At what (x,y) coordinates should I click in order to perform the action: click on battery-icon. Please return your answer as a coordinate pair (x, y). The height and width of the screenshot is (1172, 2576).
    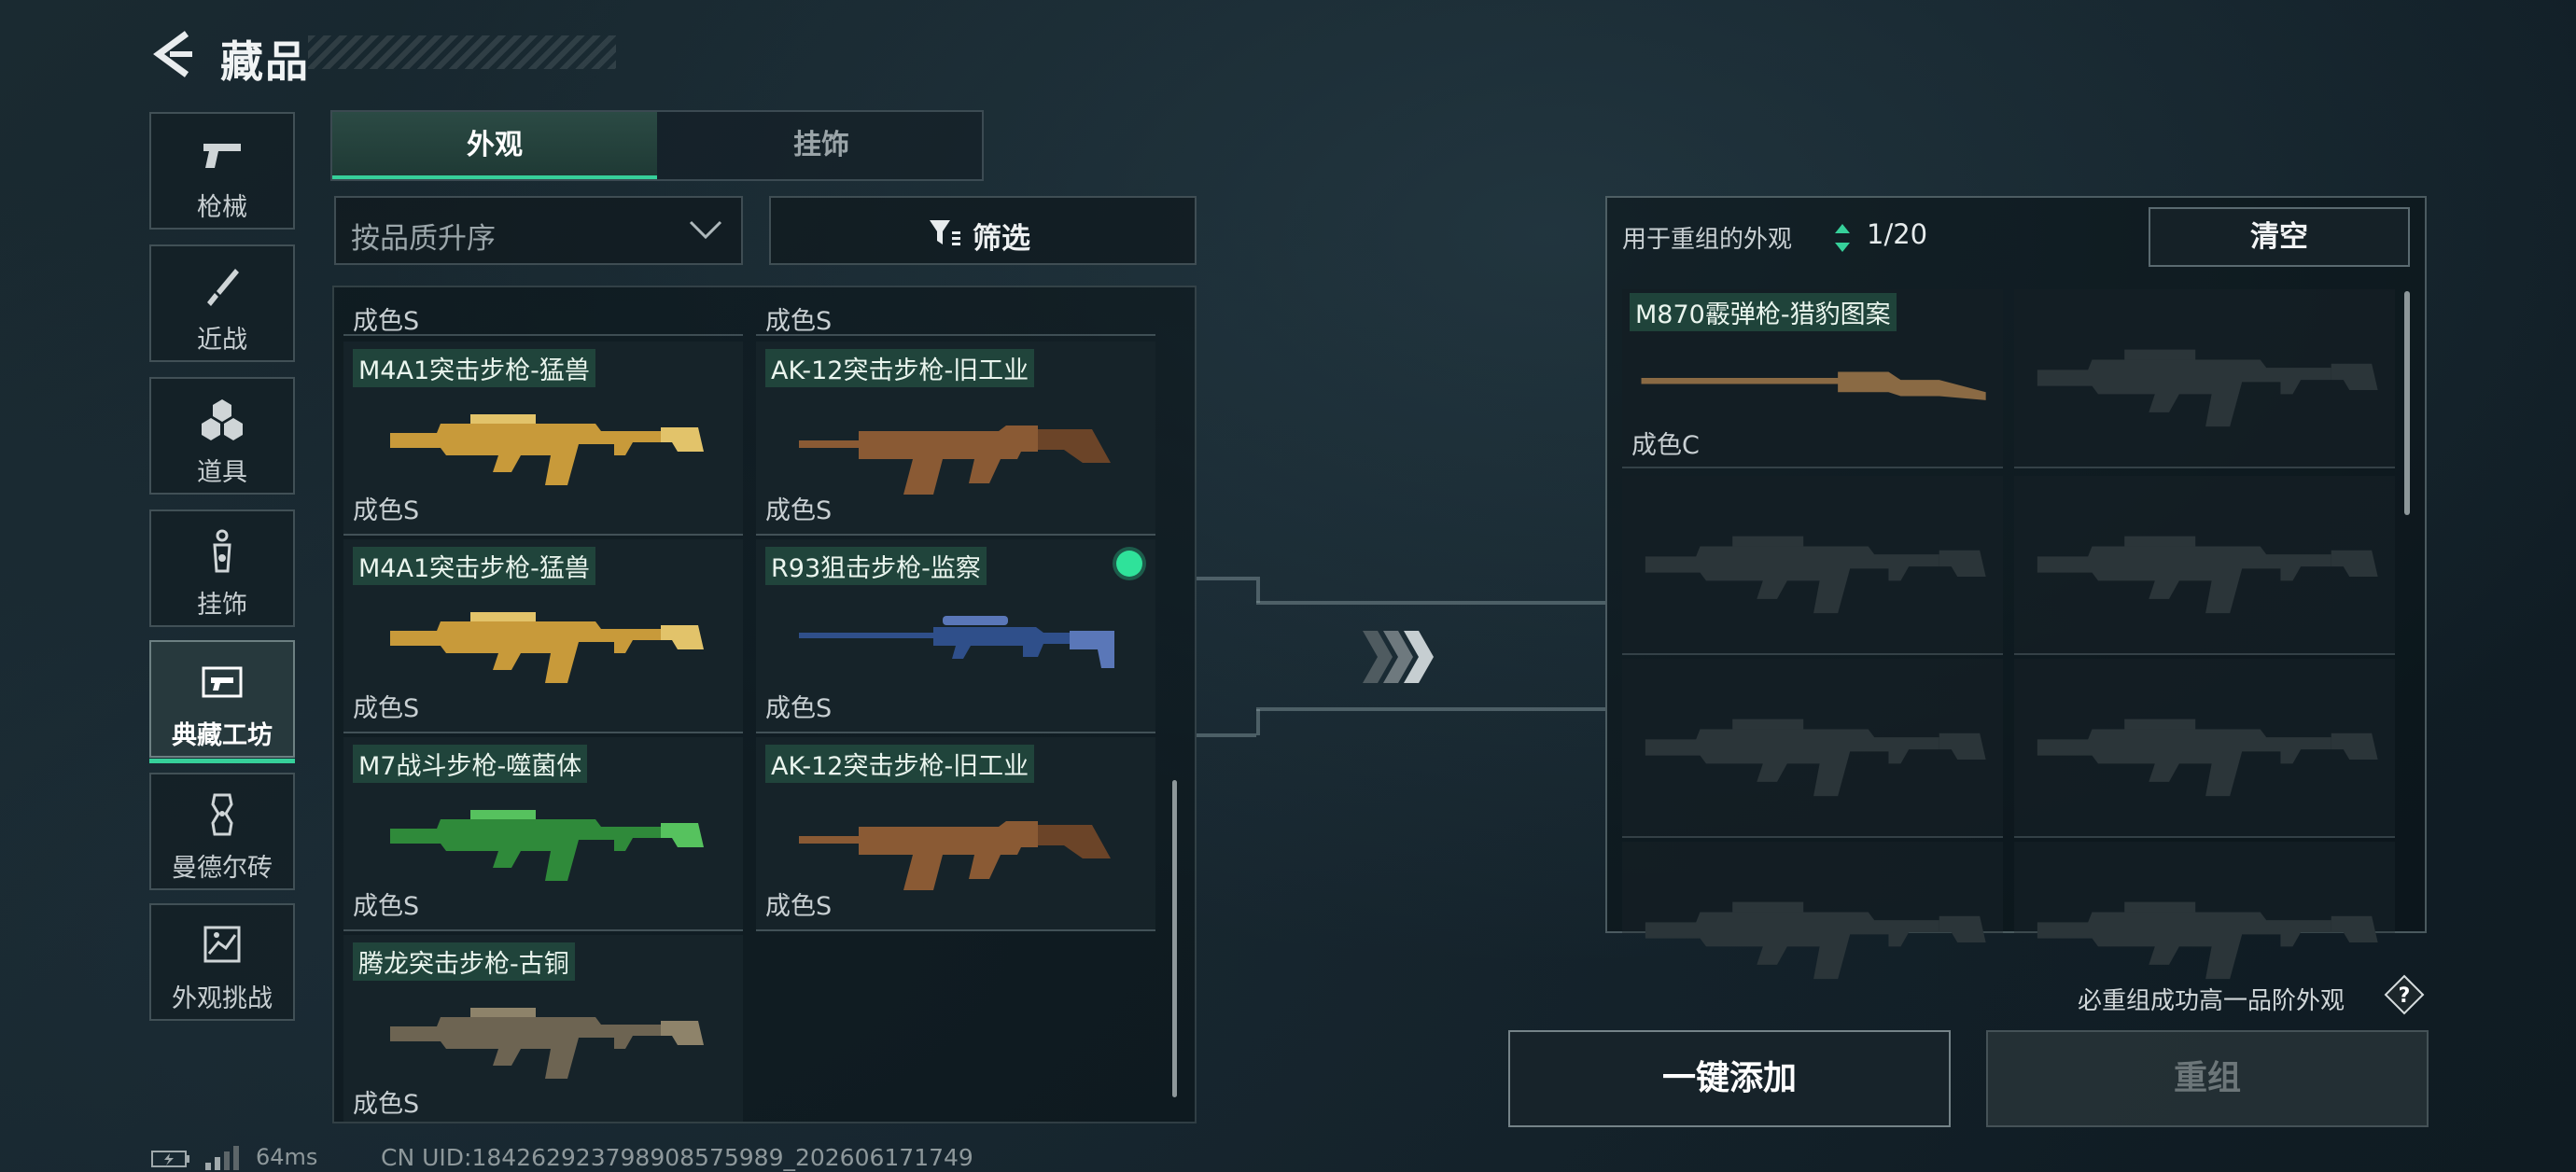
    Looking at the image, I should click on (170, 1159).